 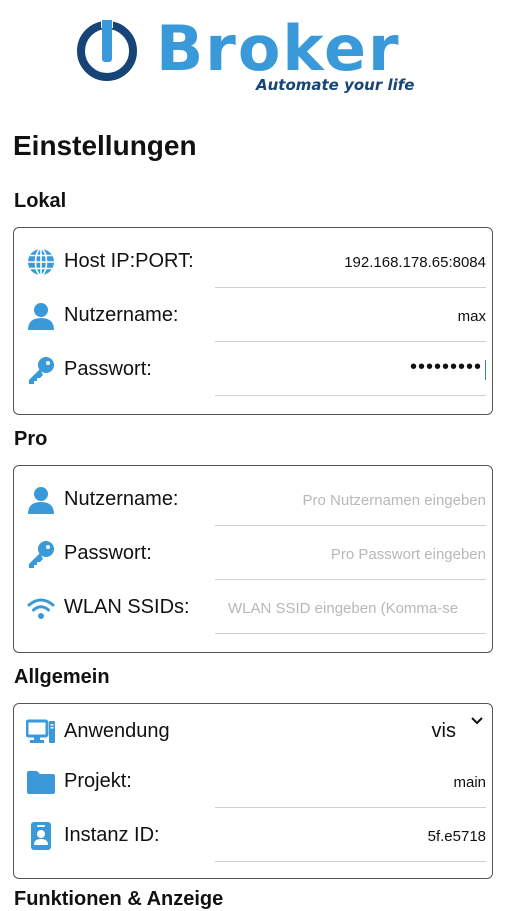 What do you see at coordinates (121, 499) in the screenshot?
I see `pro-user-label: Nutzername:` at bounding box center [121, 499].